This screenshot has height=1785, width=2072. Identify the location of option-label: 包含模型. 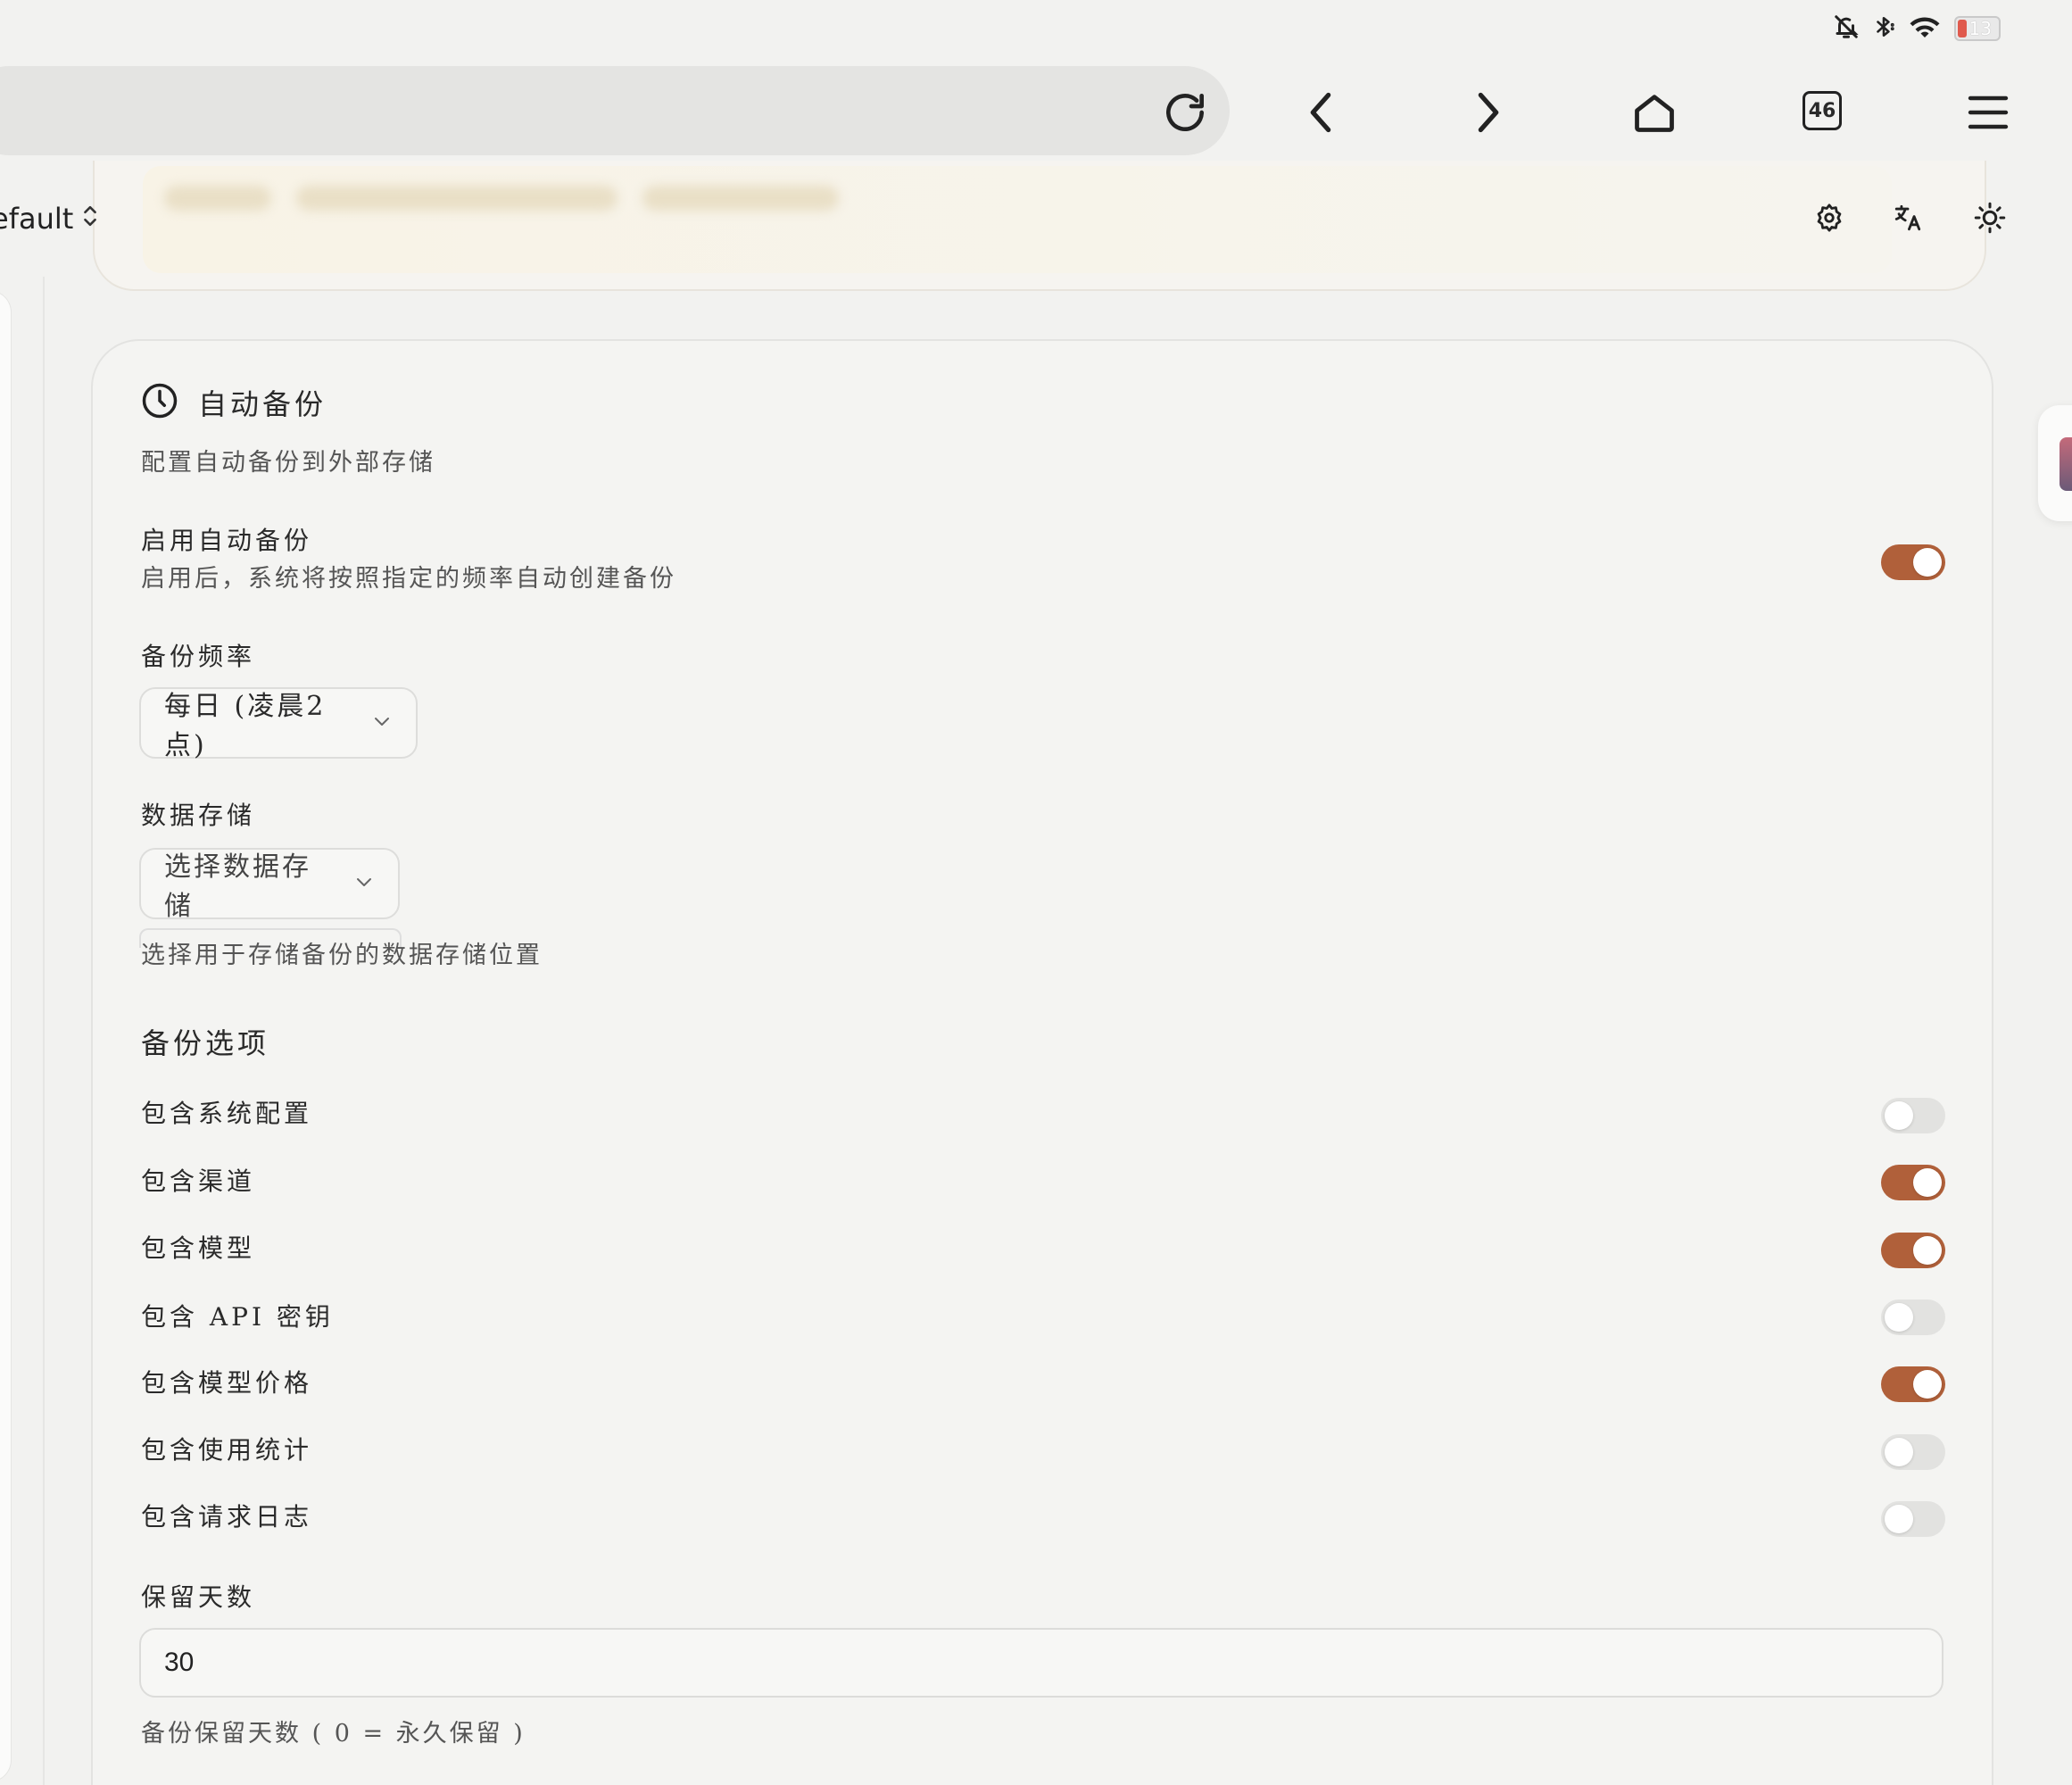
(198, 1248).